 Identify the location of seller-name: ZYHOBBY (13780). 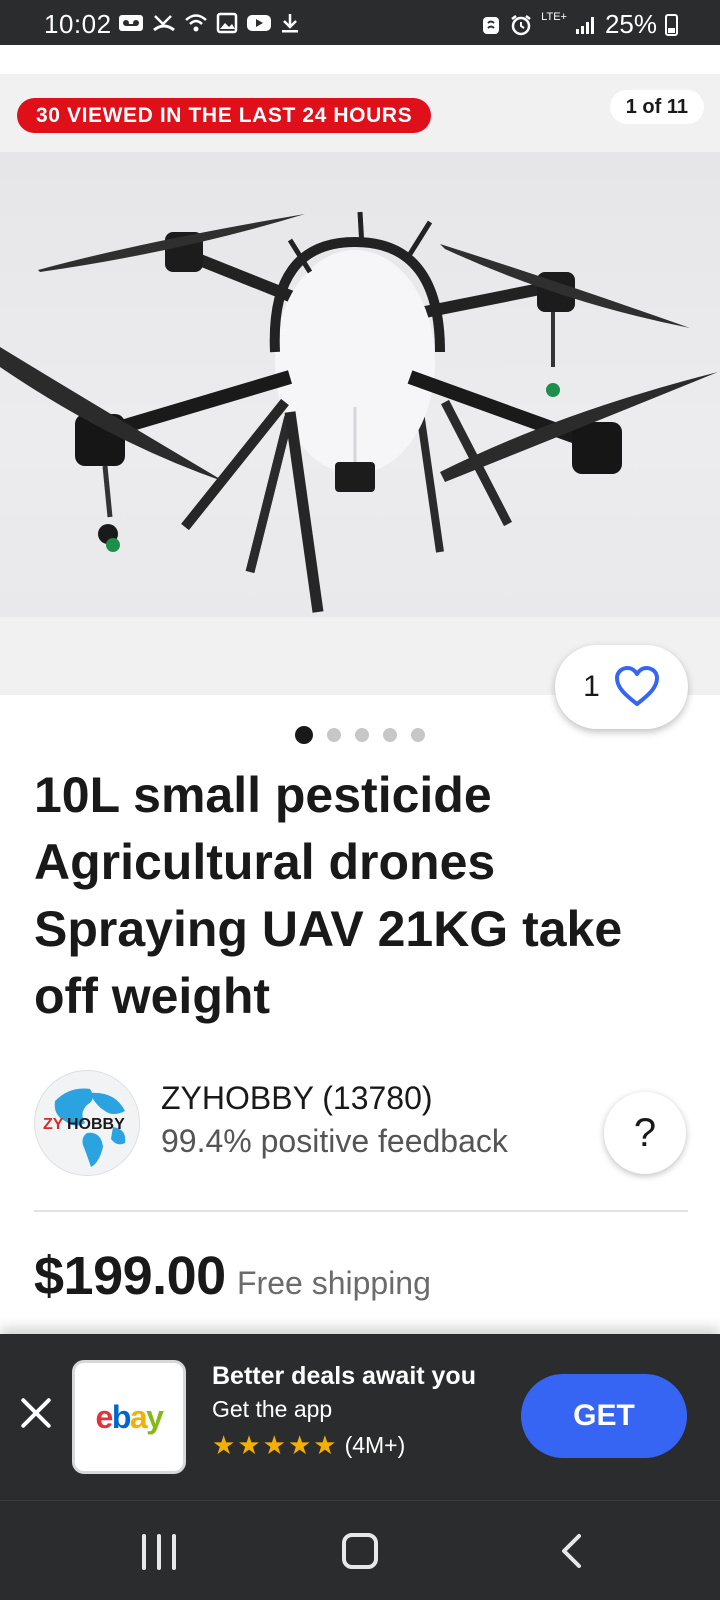
(297, 1098).